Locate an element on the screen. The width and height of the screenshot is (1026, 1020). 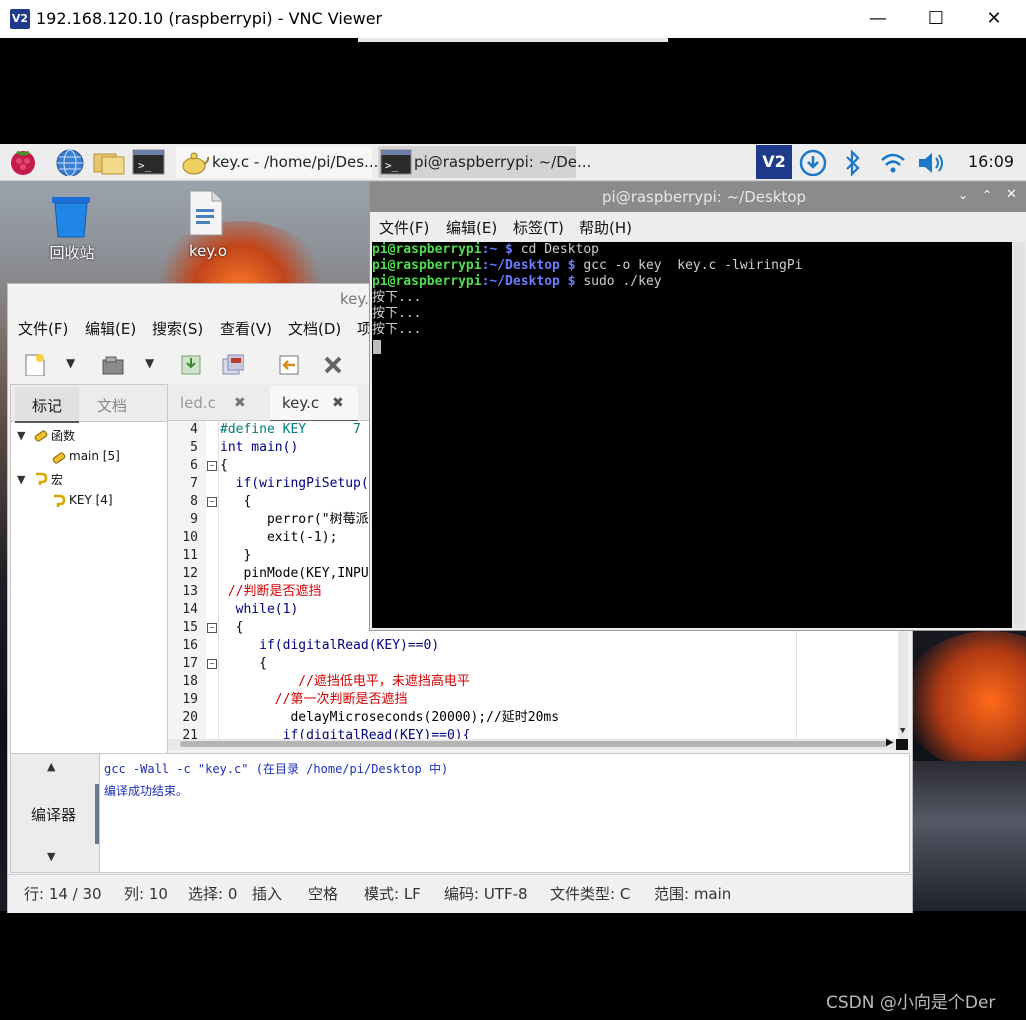
code-line: delayMicroseconds(20000);//延时20ms is located at coordinates (389, 718).